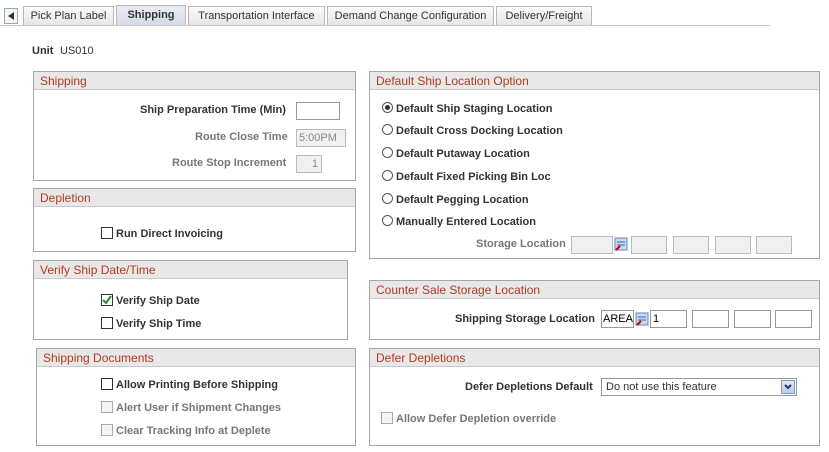  What do you see at coordinates (387, 220) in the screenshot?
I see `radio-manually-entered` at bounding box center [387, 220].